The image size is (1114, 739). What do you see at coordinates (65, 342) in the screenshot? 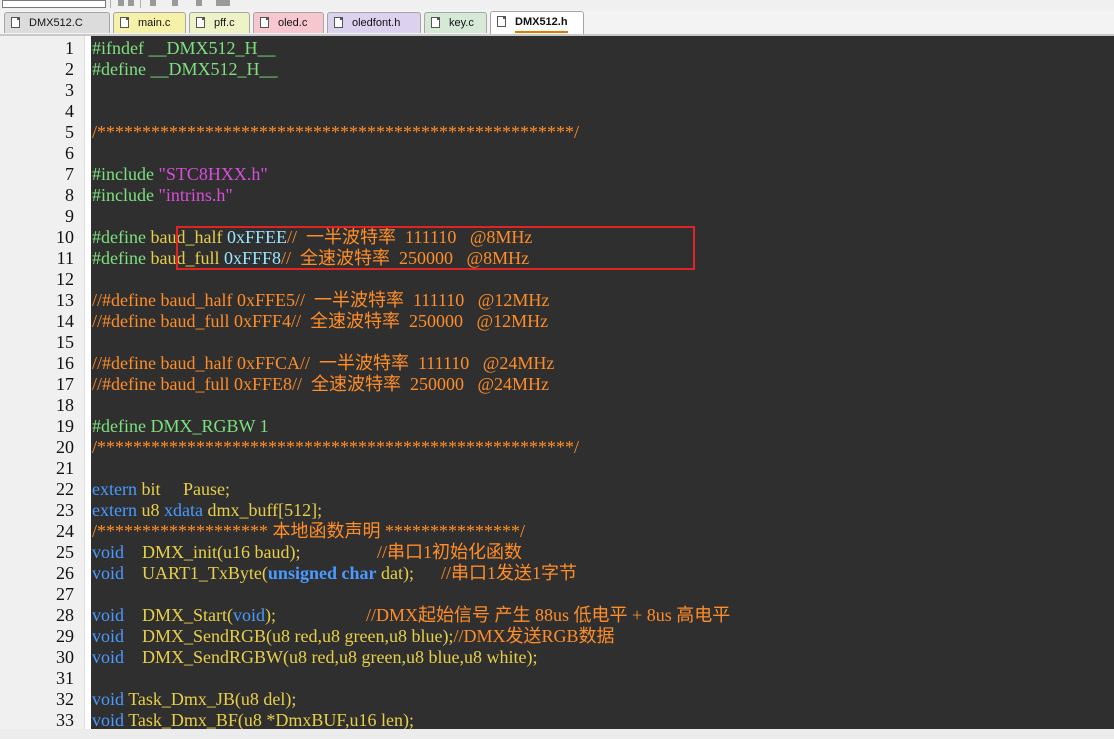
I see `line-number: 15` at bounding box center [65, 342].